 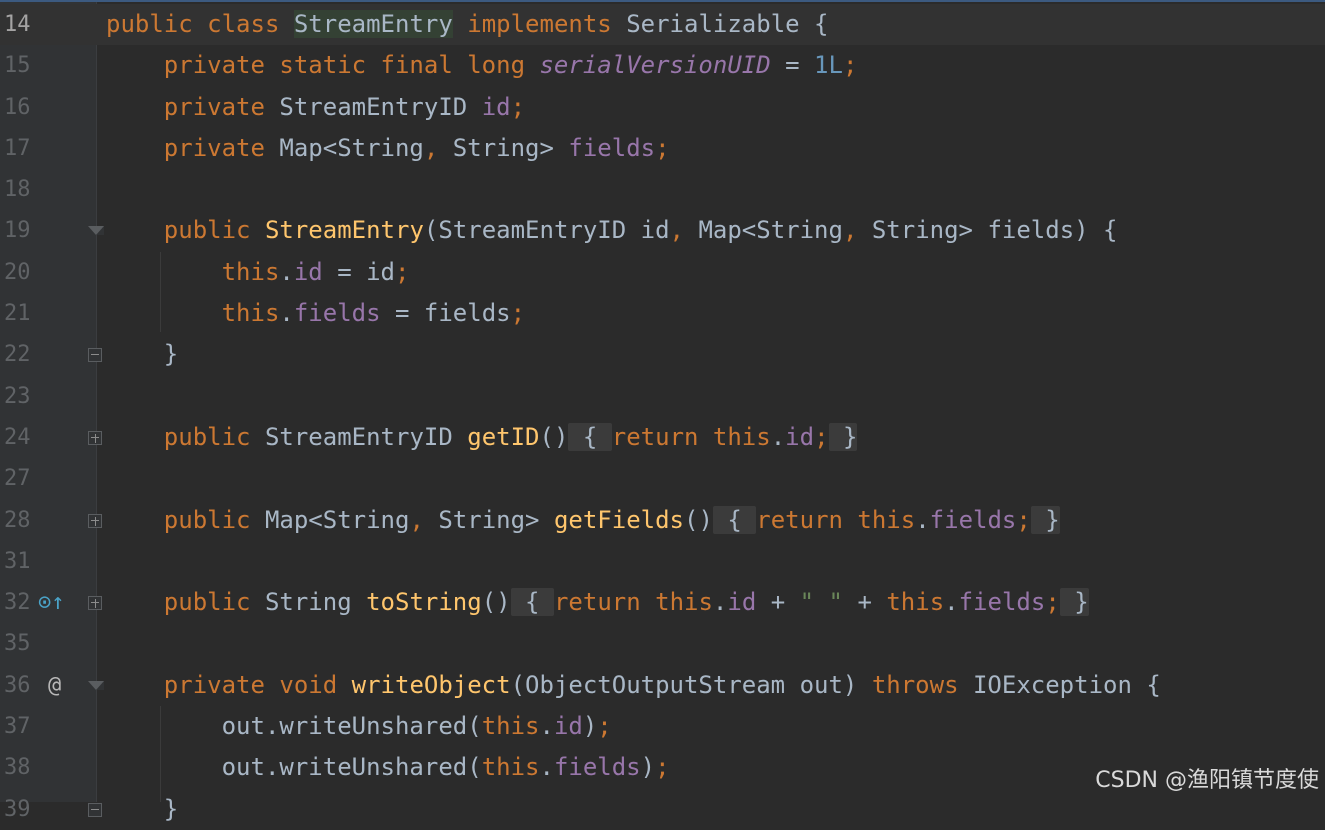 What do you see at coordinates (20, 230) in the screenshot?
I see `line-number: 19` at bounding box center [20, 230].